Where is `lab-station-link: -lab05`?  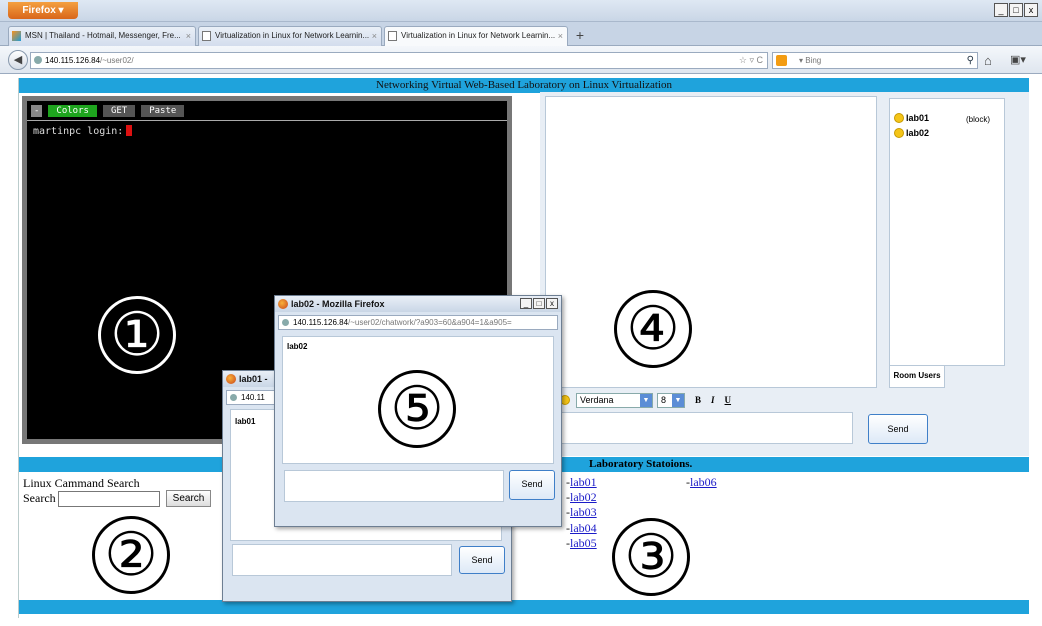
lab-station-link: -lab05 is located at coordinates (581, 543).